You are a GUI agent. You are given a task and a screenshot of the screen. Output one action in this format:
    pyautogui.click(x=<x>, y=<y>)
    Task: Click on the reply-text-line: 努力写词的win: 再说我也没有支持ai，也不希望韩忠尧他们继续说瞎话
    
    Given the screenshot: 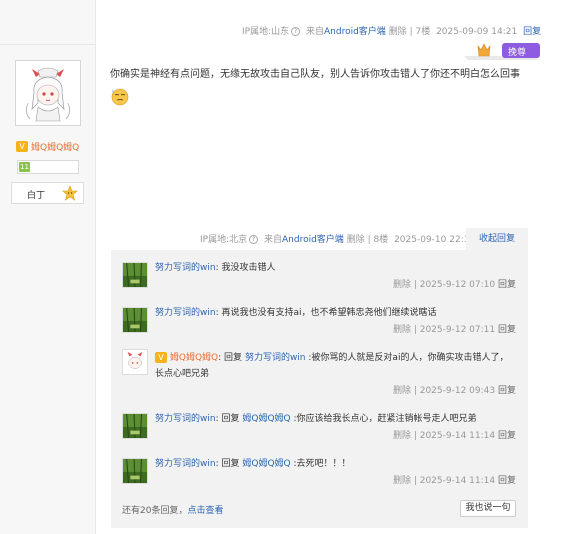 What is the action you would take?
    pyautogui.click(x=296, y=313)
    